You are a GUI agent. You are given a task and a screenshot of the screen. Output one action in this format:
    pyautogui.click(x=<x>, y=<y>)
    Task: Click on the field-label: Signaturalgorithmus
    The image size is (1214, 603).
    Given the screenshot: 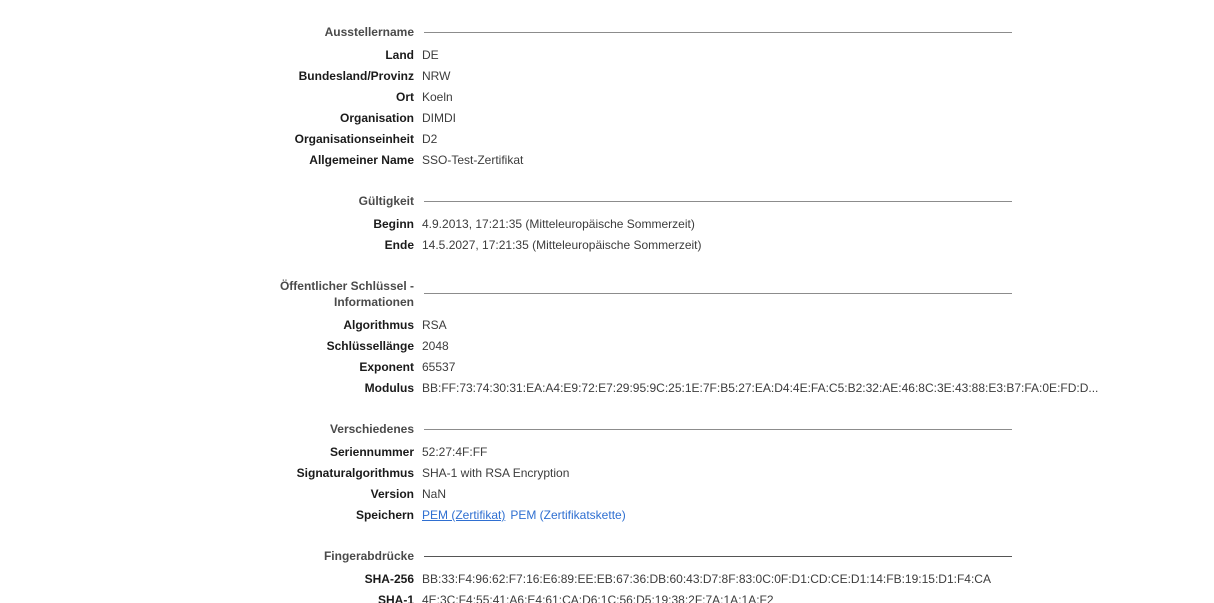 What is the action you would take?
    pyautogui.click(x=355, y=473)
    